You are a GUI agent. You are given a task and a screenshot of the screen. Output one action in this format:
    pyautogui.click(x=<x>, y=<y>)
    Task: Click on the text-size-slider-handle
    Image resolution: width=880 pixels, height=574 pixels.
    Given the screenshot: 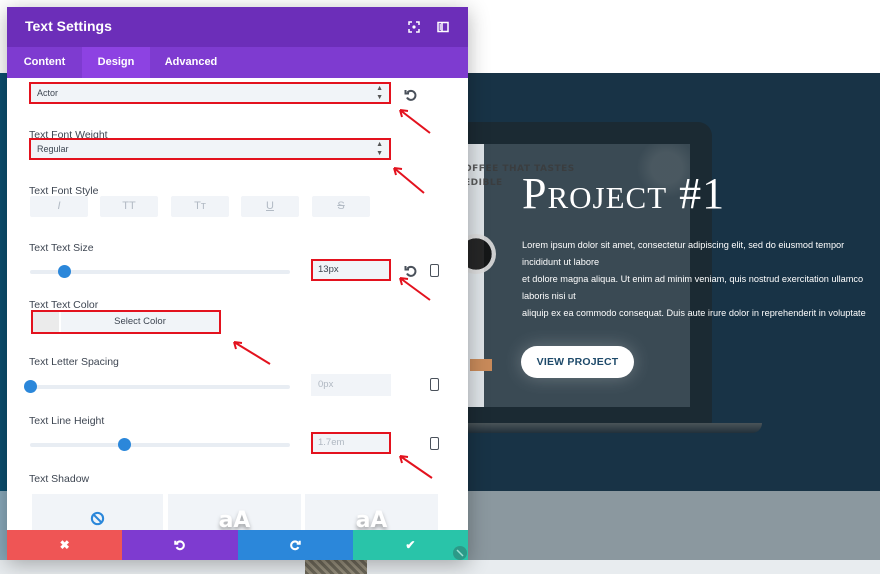 What is the action you would take?
    pyautogui.click(x=64, y=271)
    